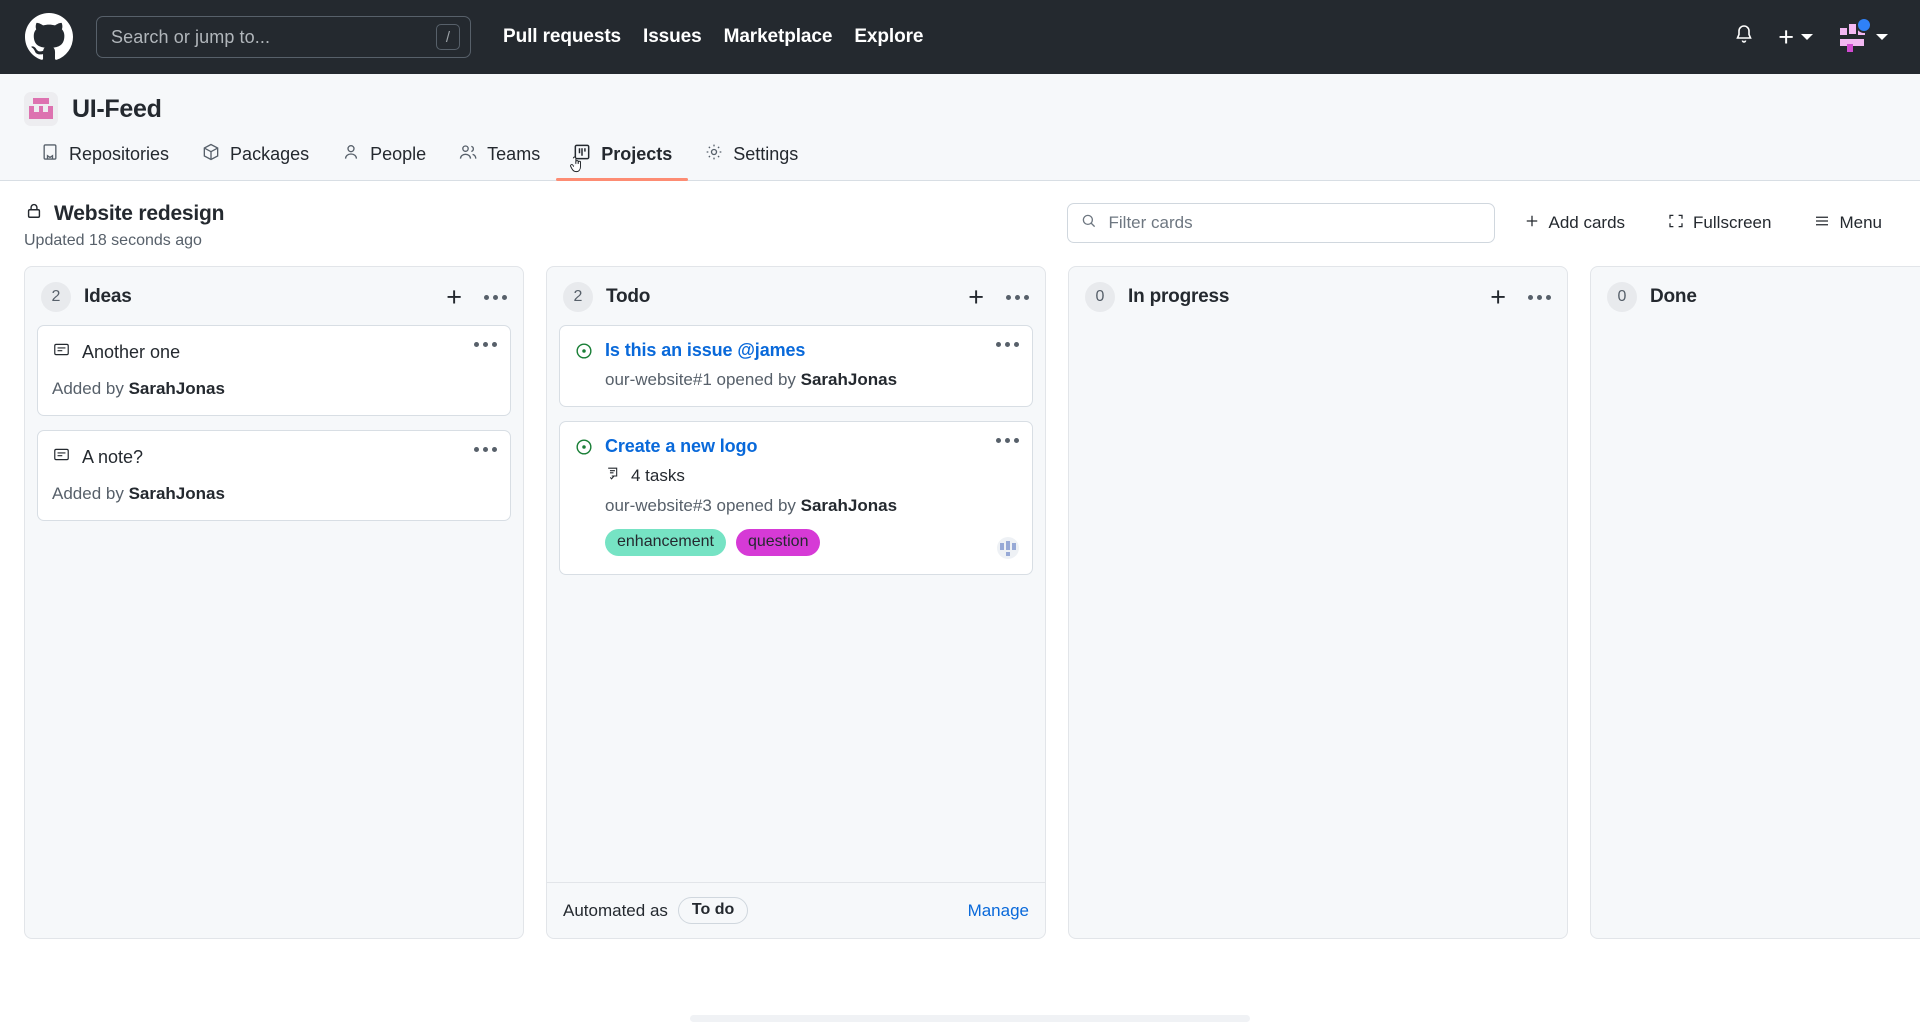 This screenshot has height=1024, width=1920. Describe the element at coordinates (1008, 548) in the screenshot. I see `assignee-avatar` at that location.